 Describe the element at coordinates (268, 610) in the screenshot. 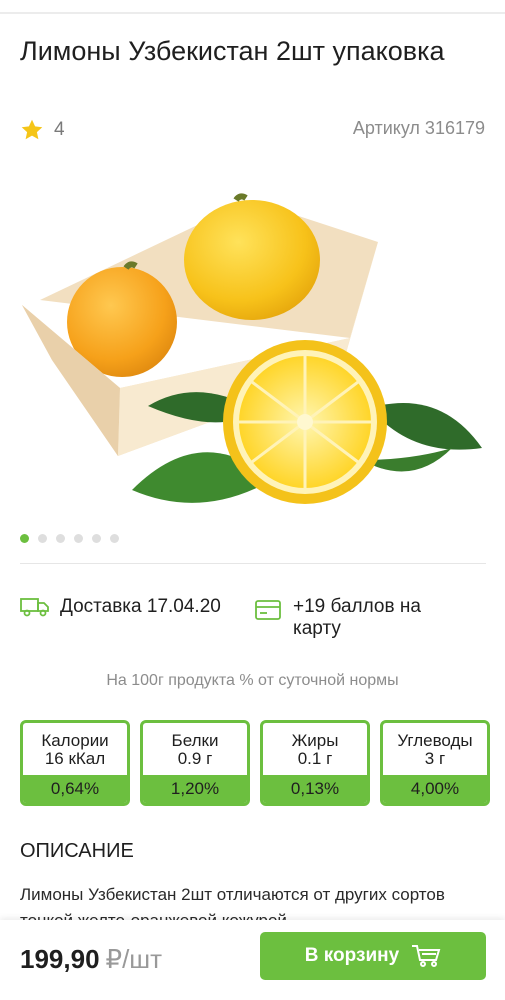

I see `card-icon` at that location.